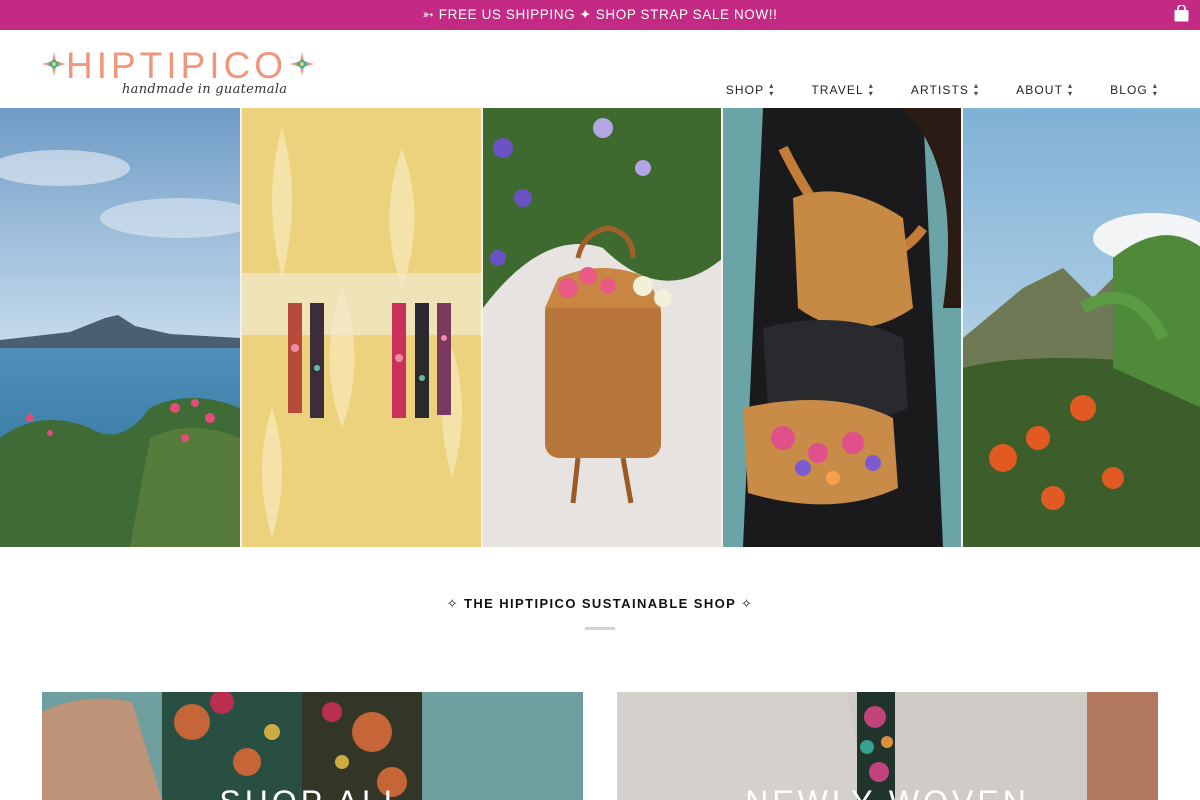 This screenshot has width=1200, height=800. What do you see at coordinates (1181, 13) in the screenshot?
I see `shopping-bag-icon` at bounding box center [1181, 13].